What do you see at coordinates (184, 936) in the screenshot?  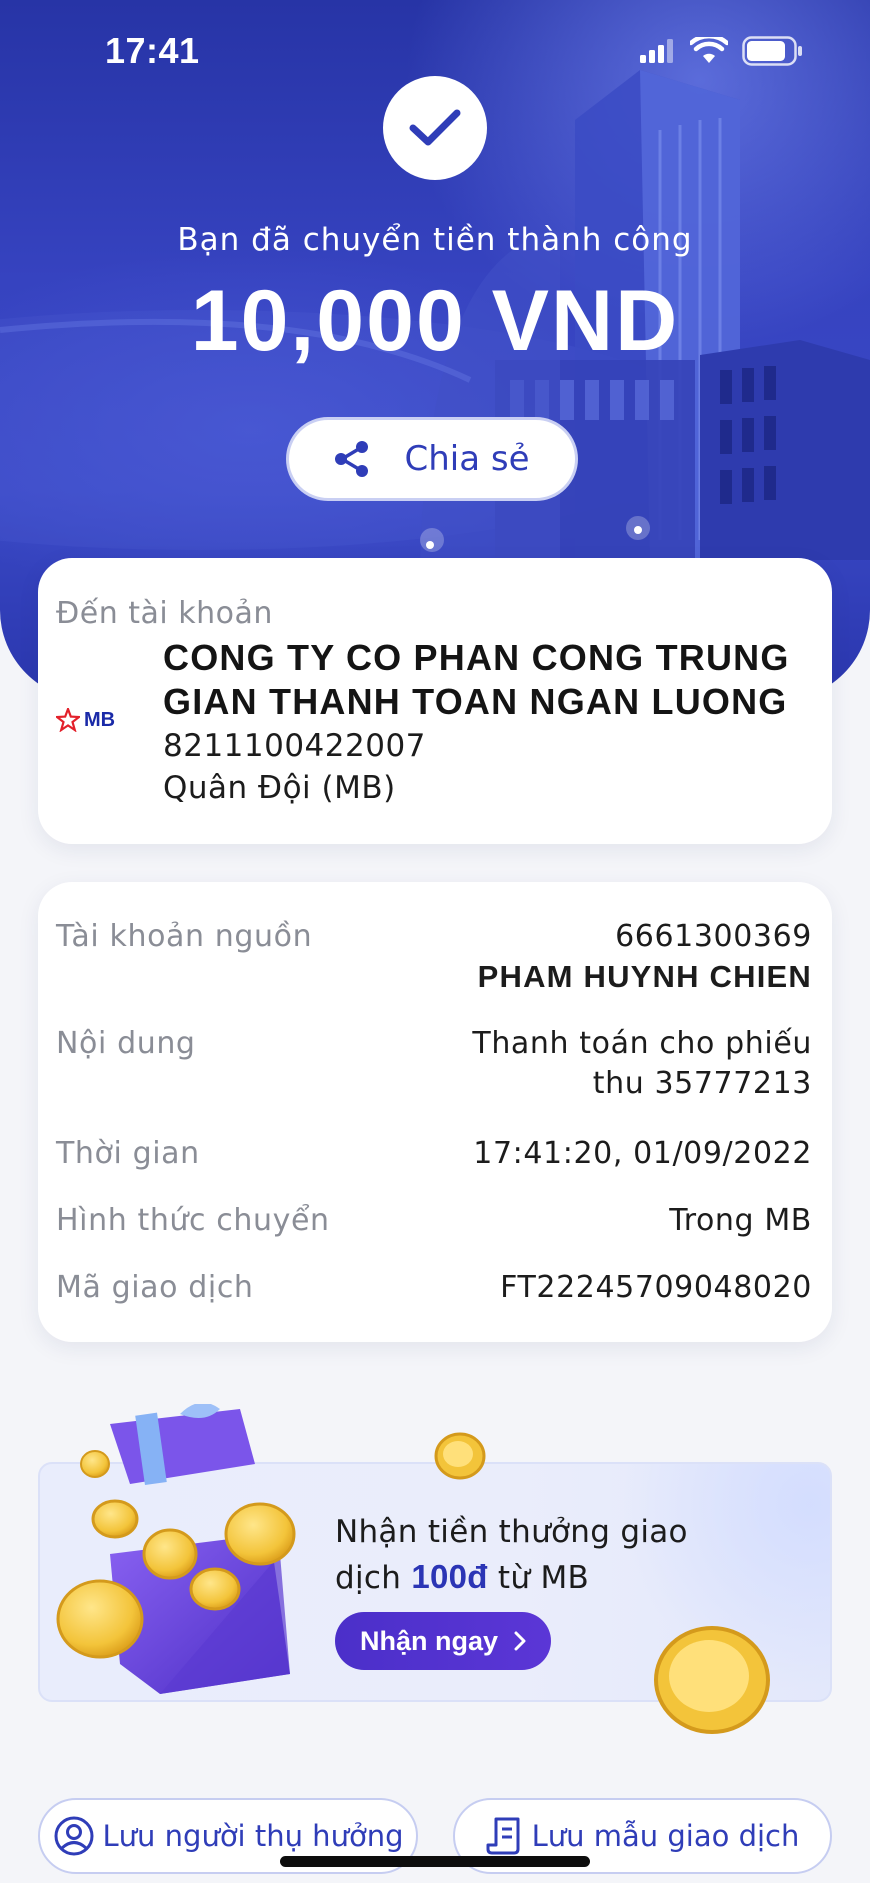 I see `source-account-label: Tài khoản nguồn` at bounding box center [184, 936].